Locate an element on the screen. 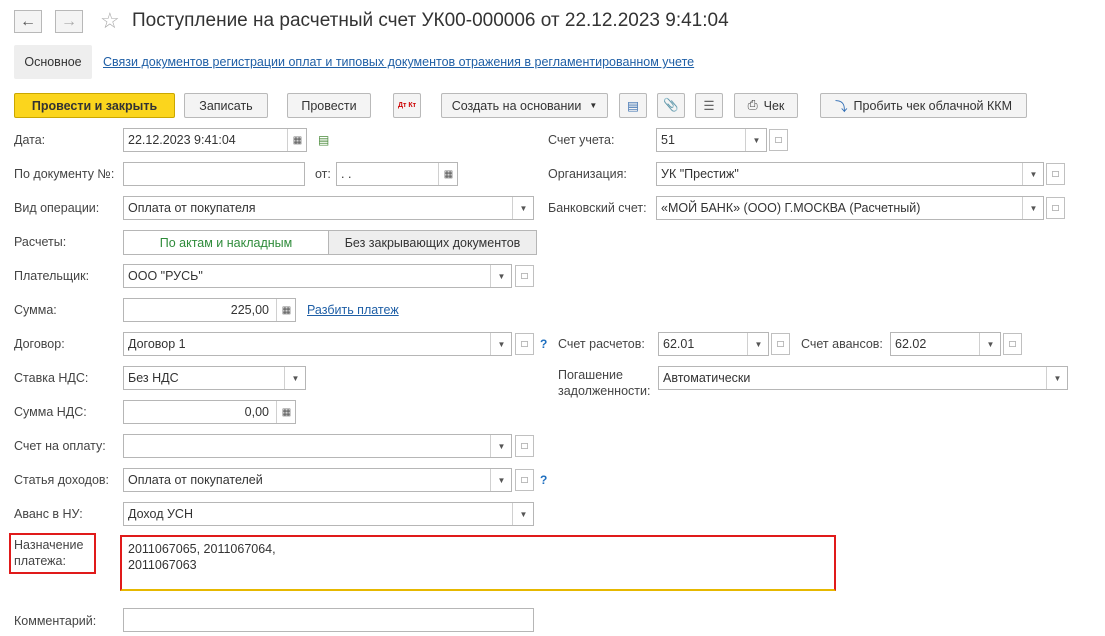 This screenshot has width=1105, height=636. repayment-value: Автоматически is located at coordinates (707, 378).